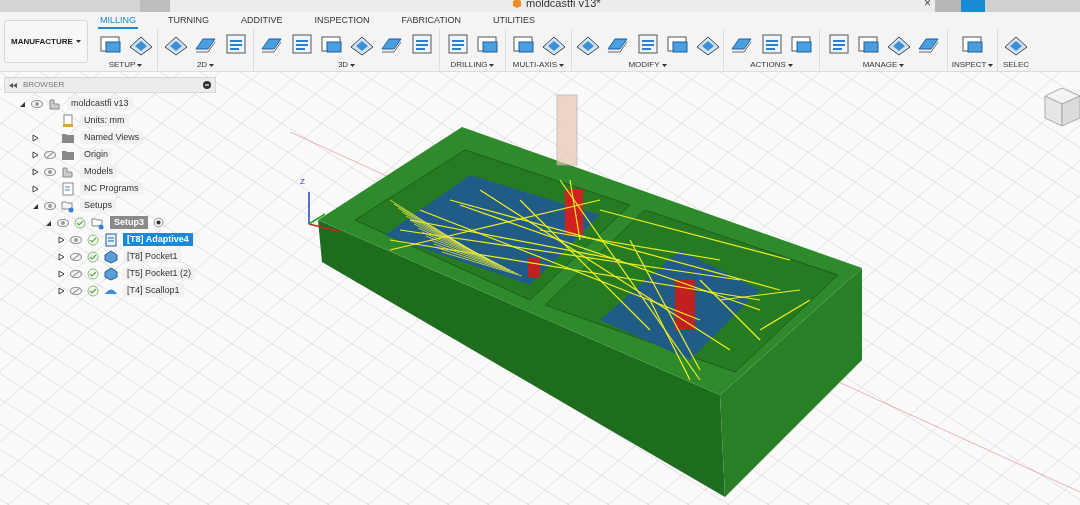 The width and height of the screenshot is (1080, 505). Describe the element at coordinates (343, 65) in the screenshot. I see `group-label: 3D` at that location.